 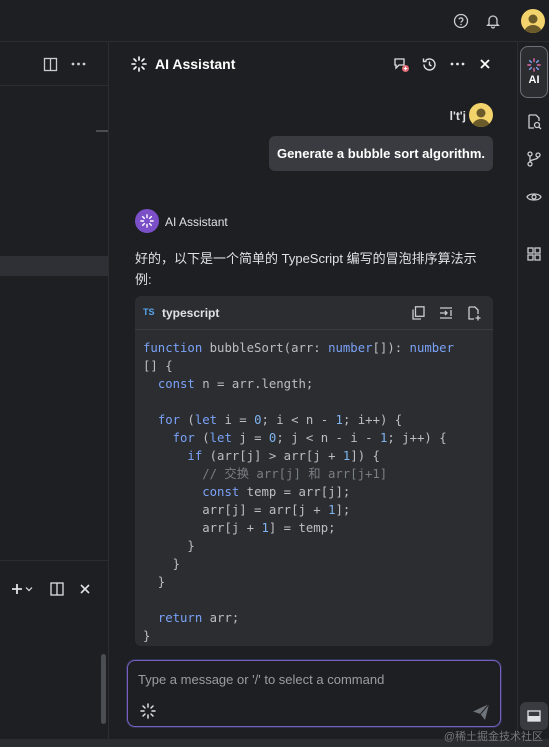 I want to click on editor-header, so click(x=54, y=64).